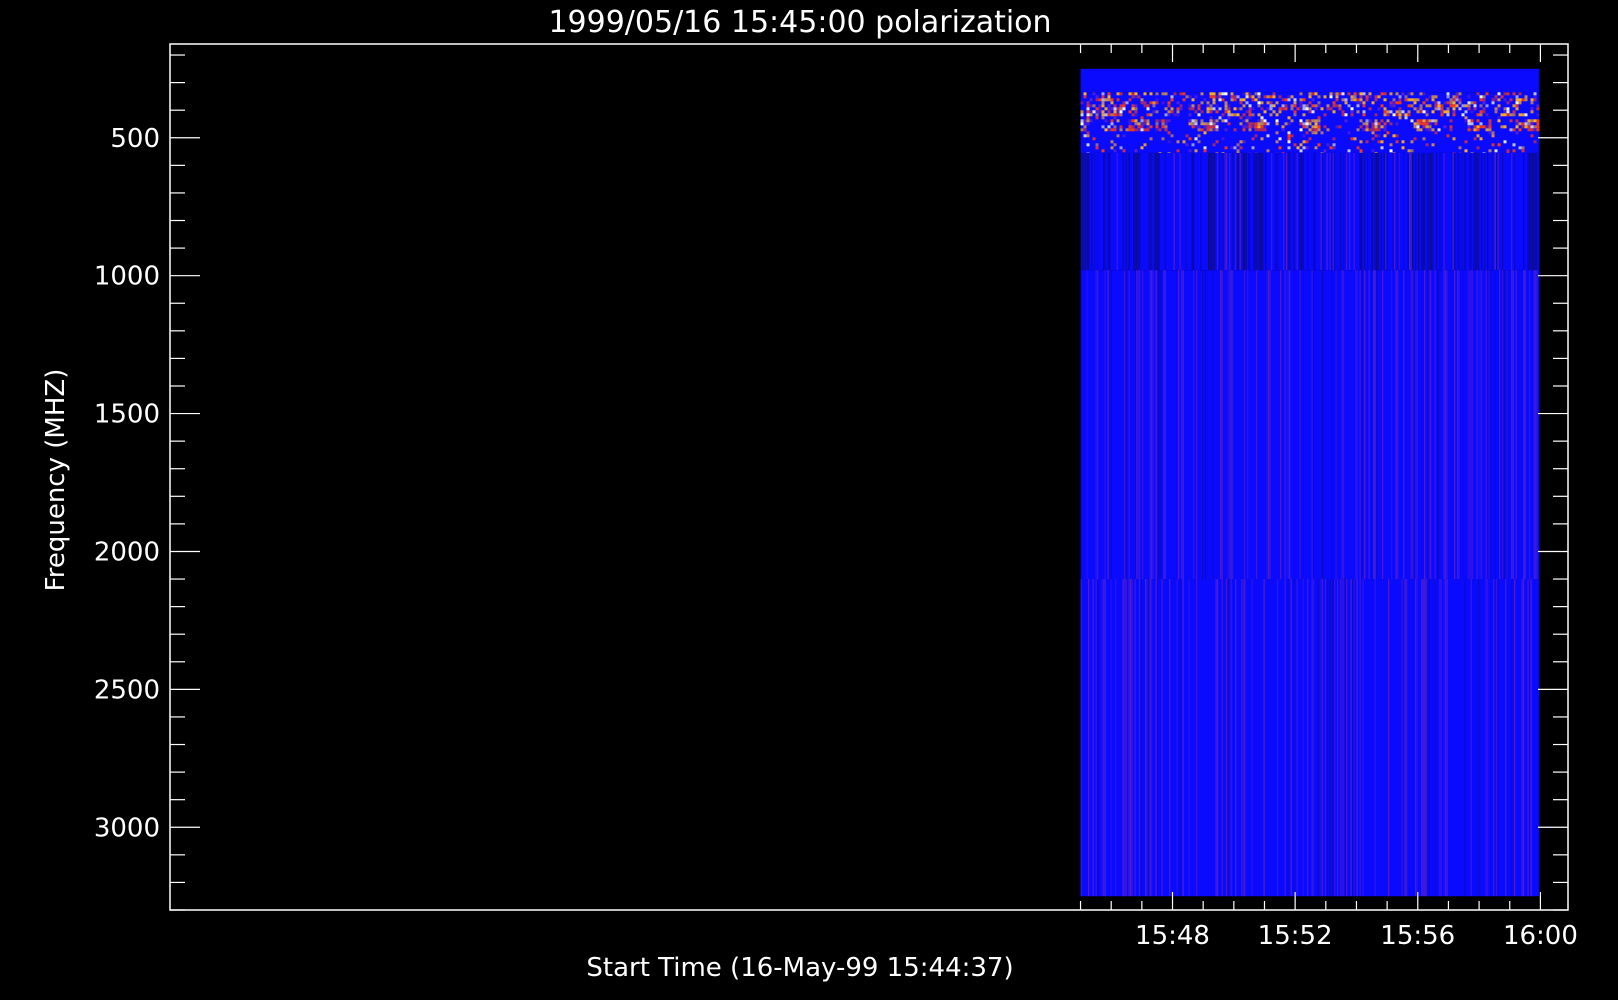  I want to click on y-tick-label: 2500, so click(127, 690).